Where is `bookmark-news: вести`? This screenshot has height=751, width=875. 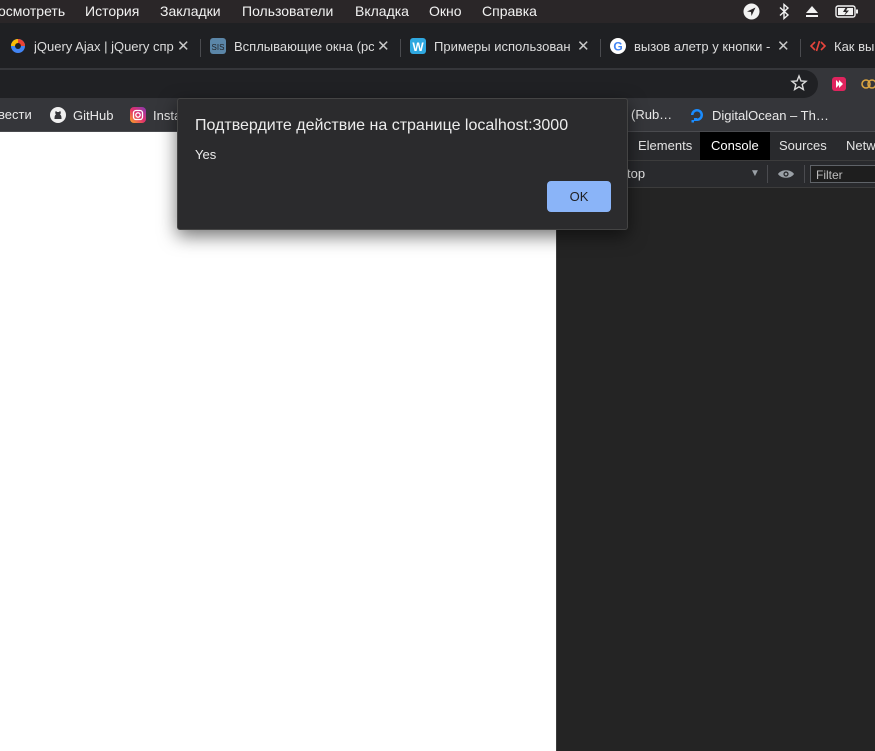
bookmark-news: вести is located at coordinates (16, 114).